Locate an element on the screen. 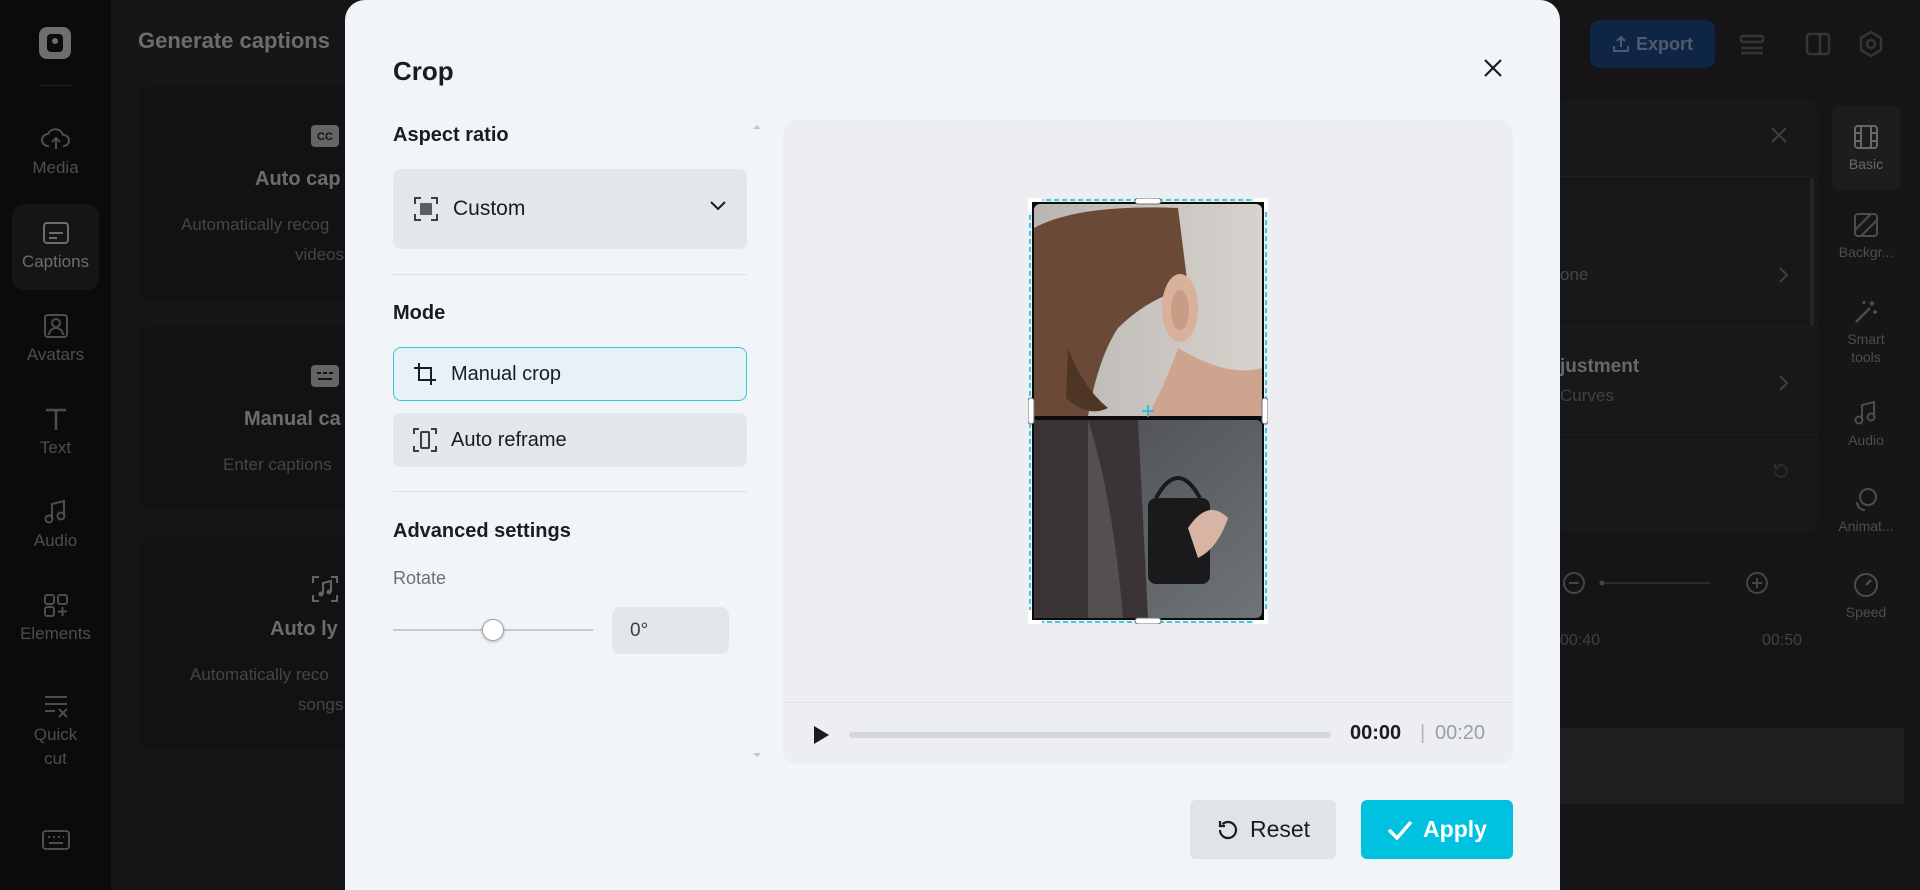 This screenshot has height=890, width=1920. slider-thumb is located at coordinates (493, 630).